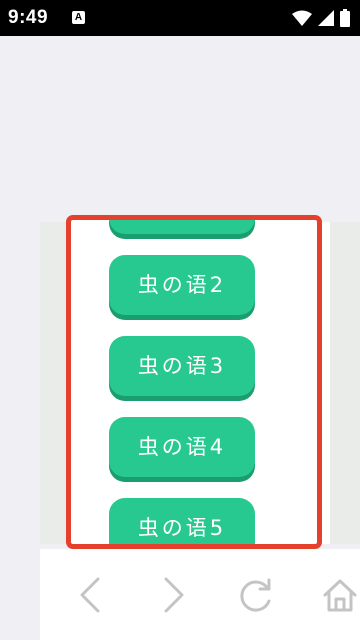 This screenshot has height=640, width=360. What do you see at coordinates (200, 594) in the screenshot?
I see `browser-nav-bar` at bounding box center [200, 594].